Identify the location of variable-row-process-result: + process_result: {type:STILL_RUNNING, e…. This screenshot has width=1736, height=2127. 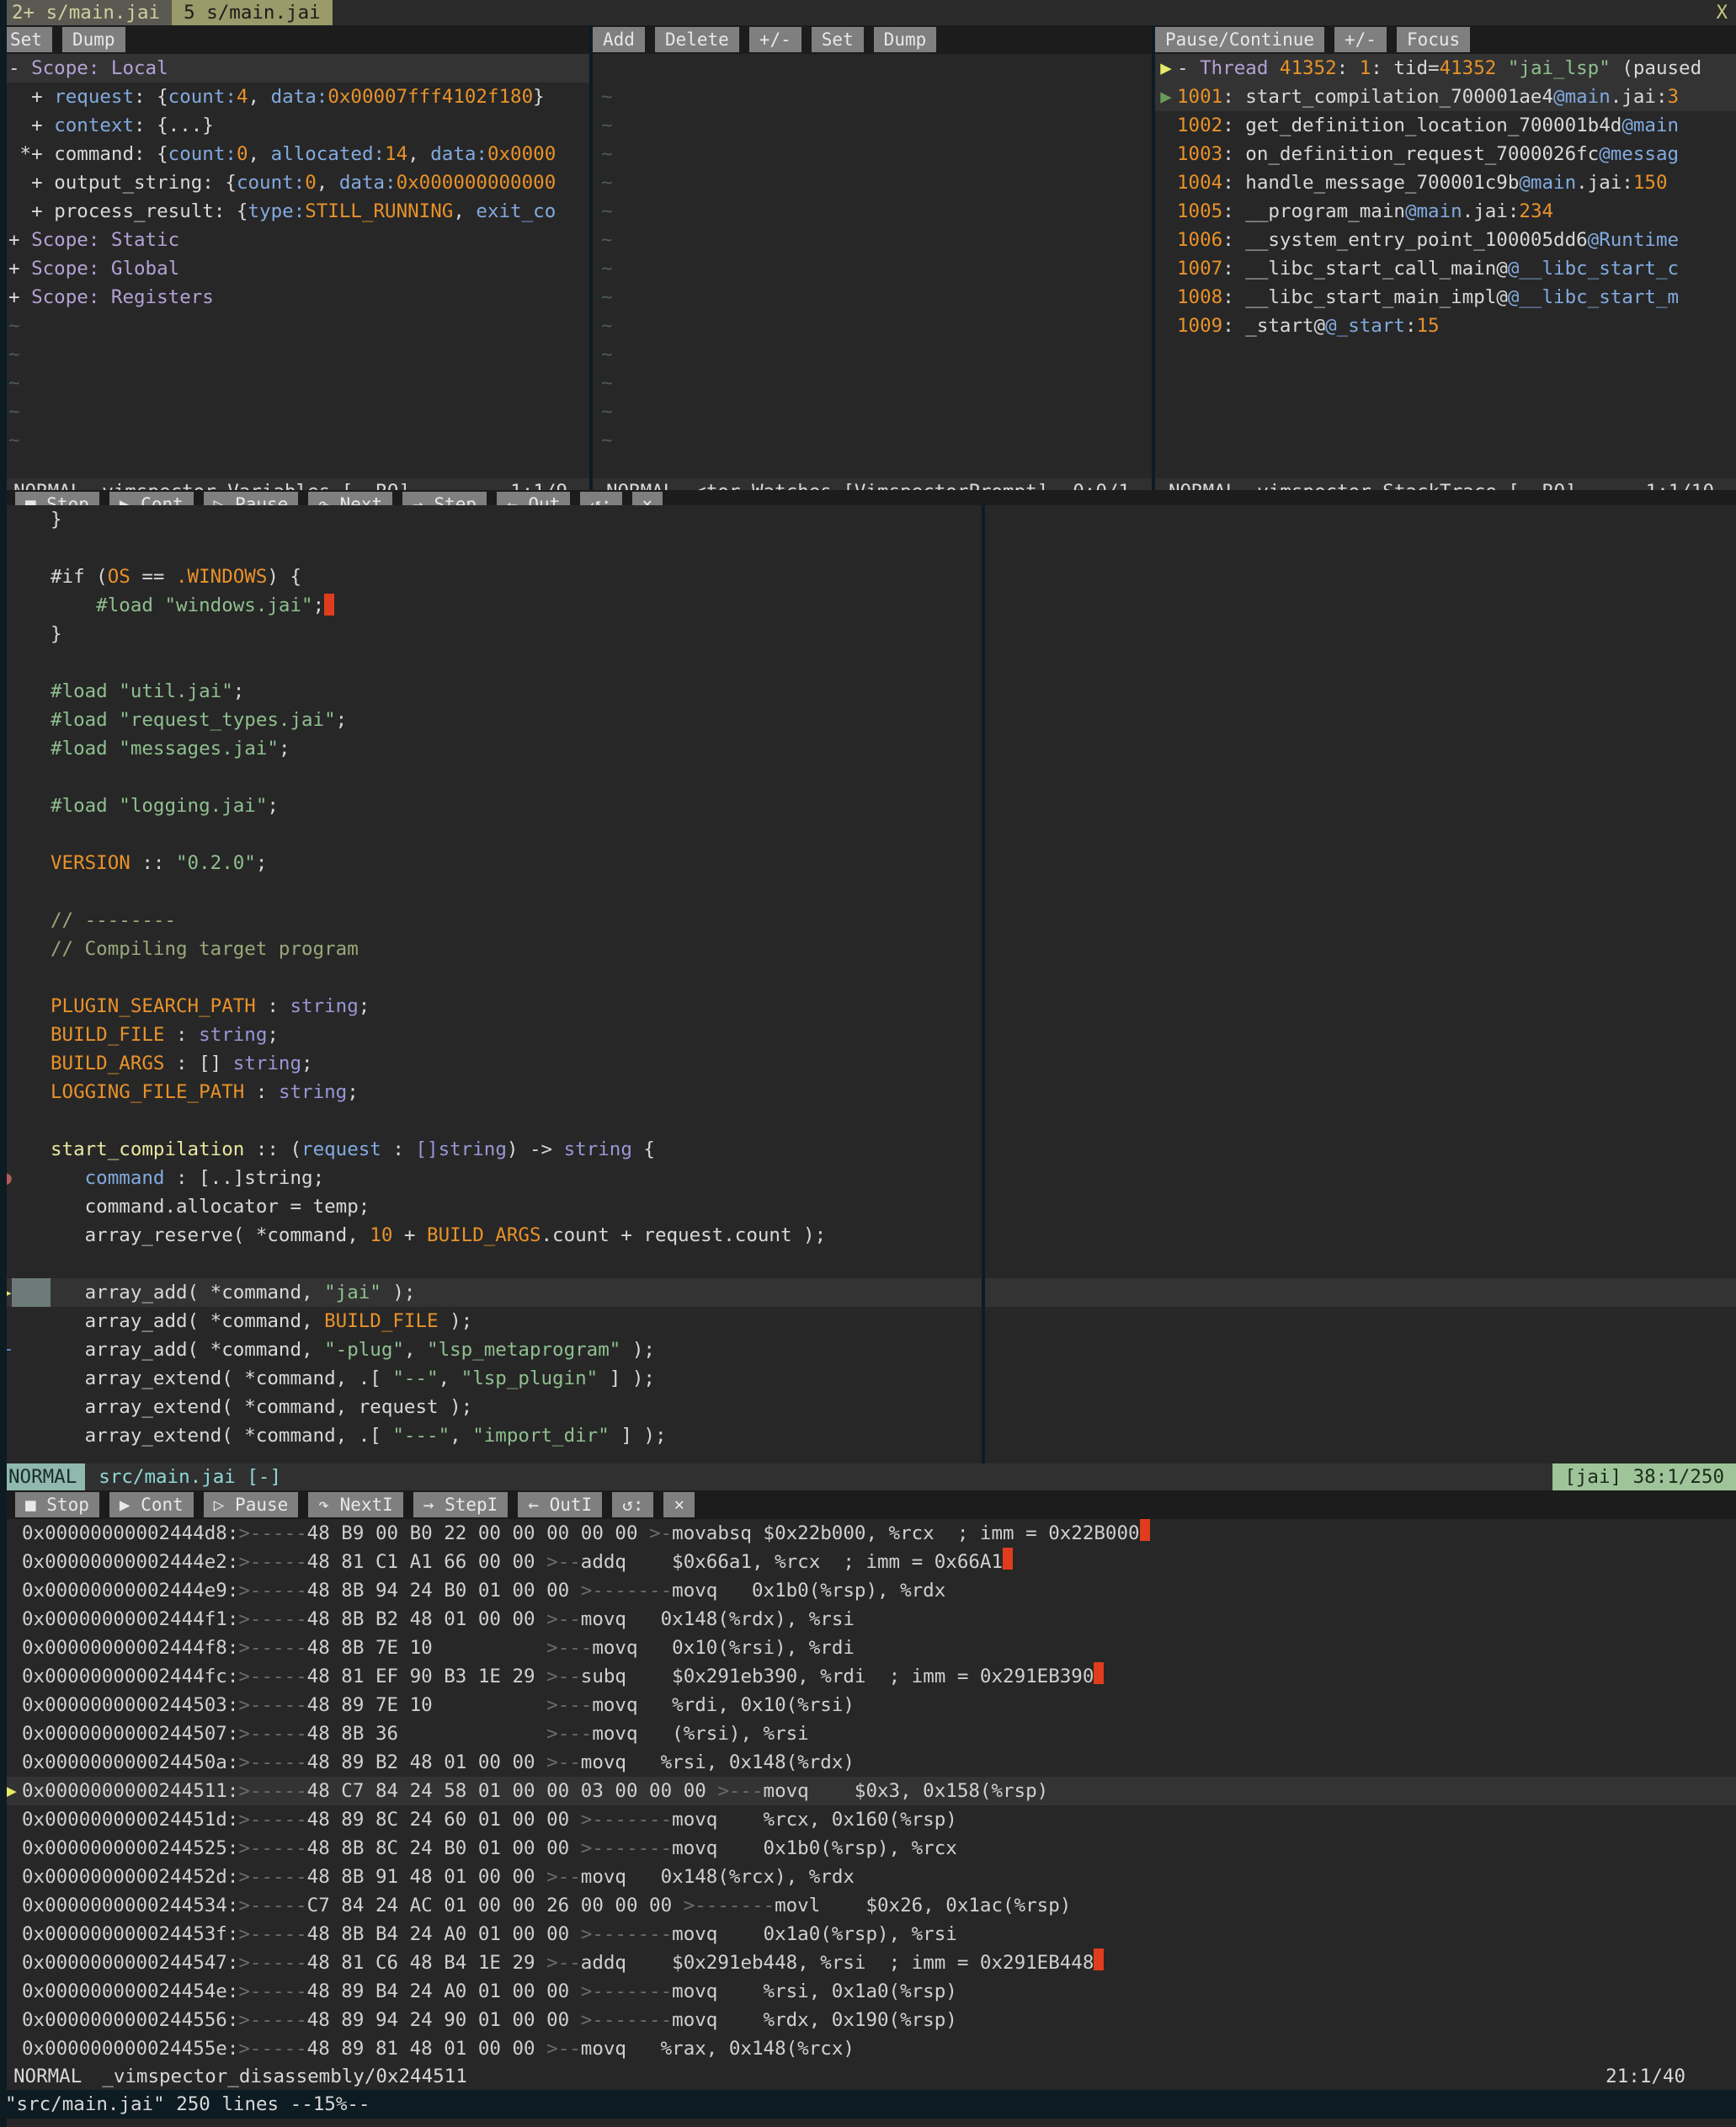
(294, 211).